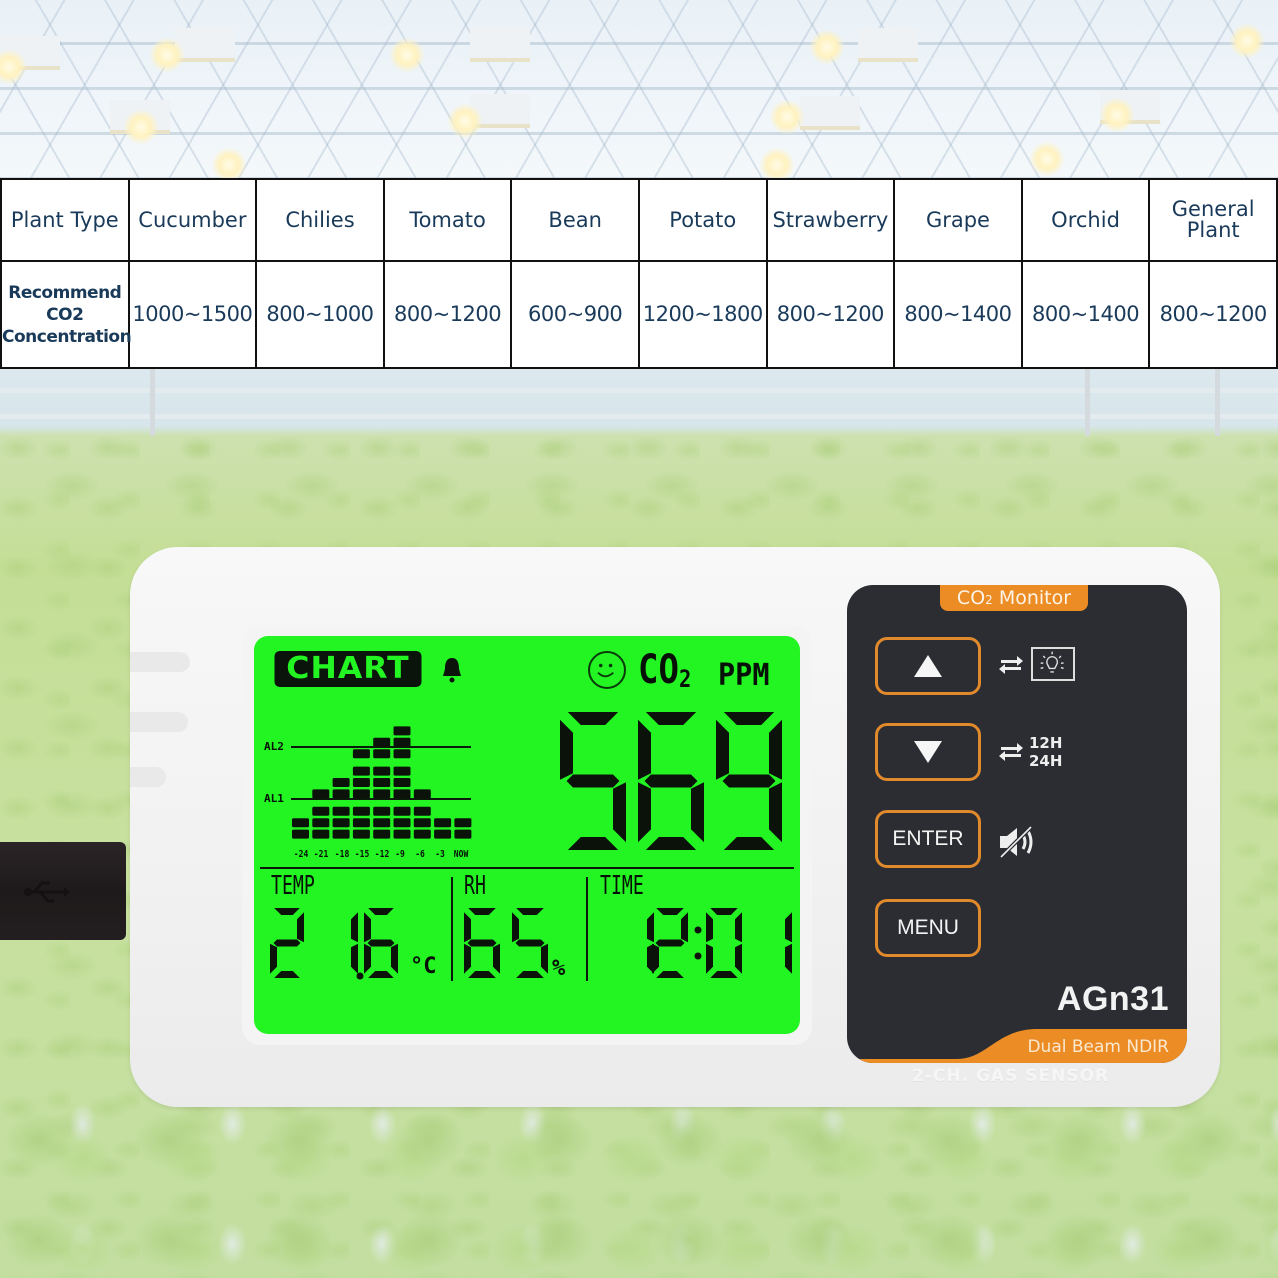 This screenshot has height=1278, width=1278. What do you see at coordinates (622, 886) in the screenshot?
I see `time-label: TIME` at bounding box center [622, 886].